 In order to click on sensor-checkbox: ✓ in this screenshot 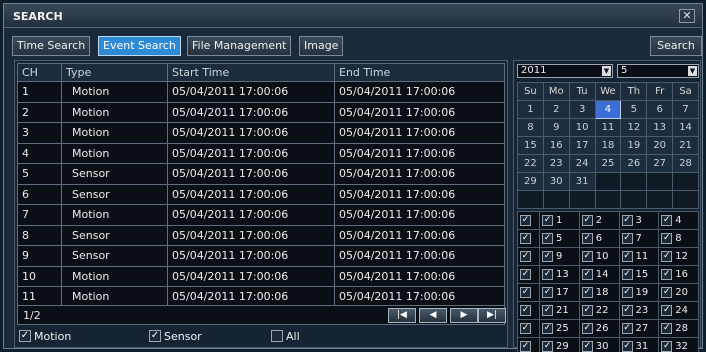, I will do `click(155, 336)`.